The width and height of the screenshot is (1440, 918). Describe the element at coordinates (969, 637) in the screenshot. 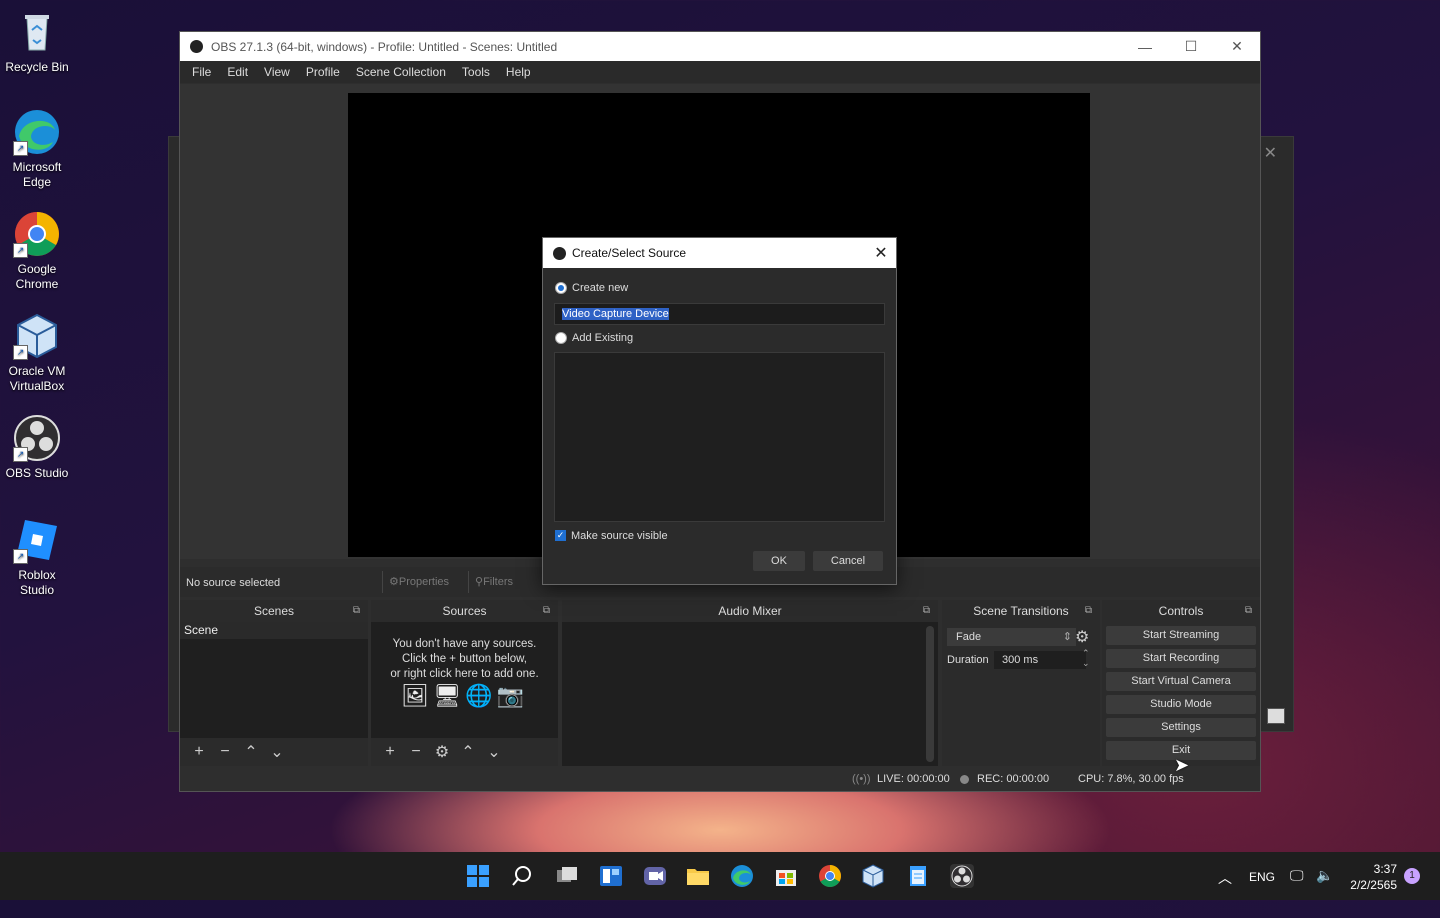

I see `transition-value: Fade` at that location.